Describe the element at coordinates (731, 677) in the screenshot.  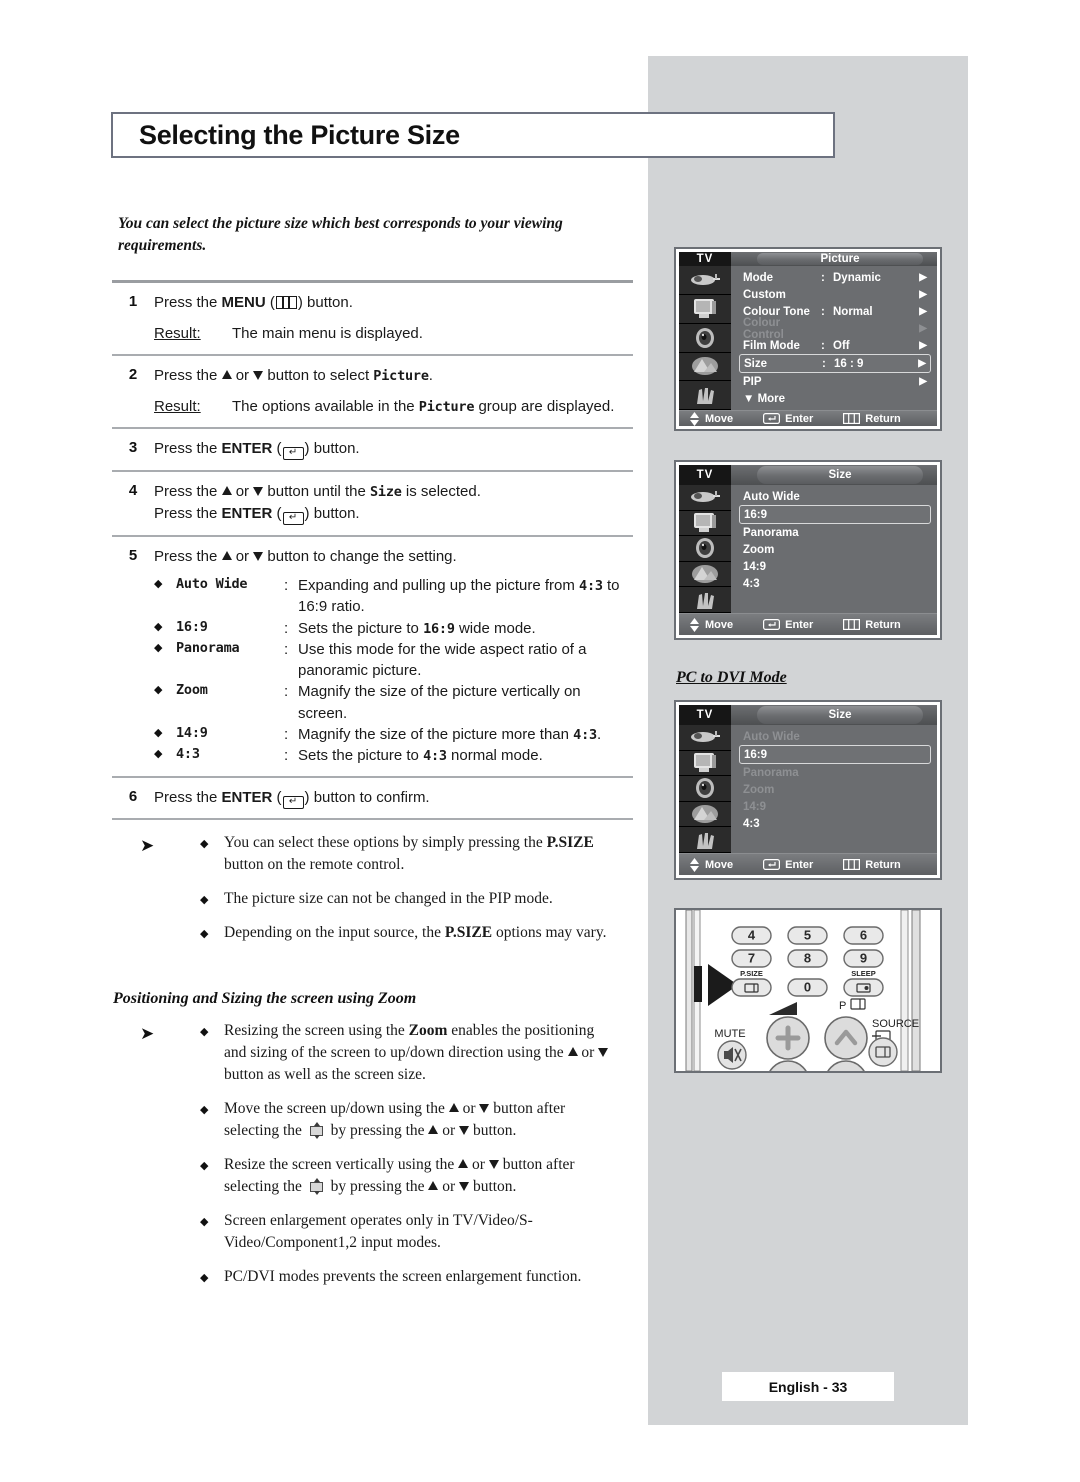
I see `pc-to-dvi-heading: PC to DVI Mode` at that location.